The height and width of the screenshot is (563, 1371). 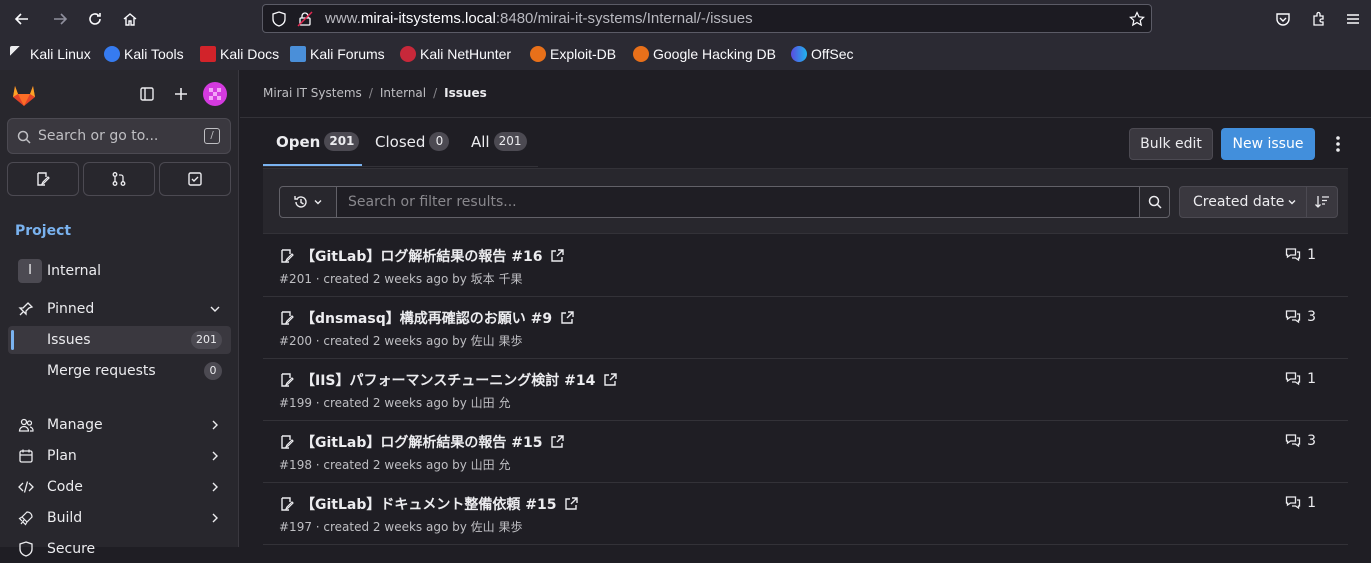 What do you see at coordinates (24, 95) in the screenshot?
I see `gitlab-logo-icon` at bounding box center [24, 95].